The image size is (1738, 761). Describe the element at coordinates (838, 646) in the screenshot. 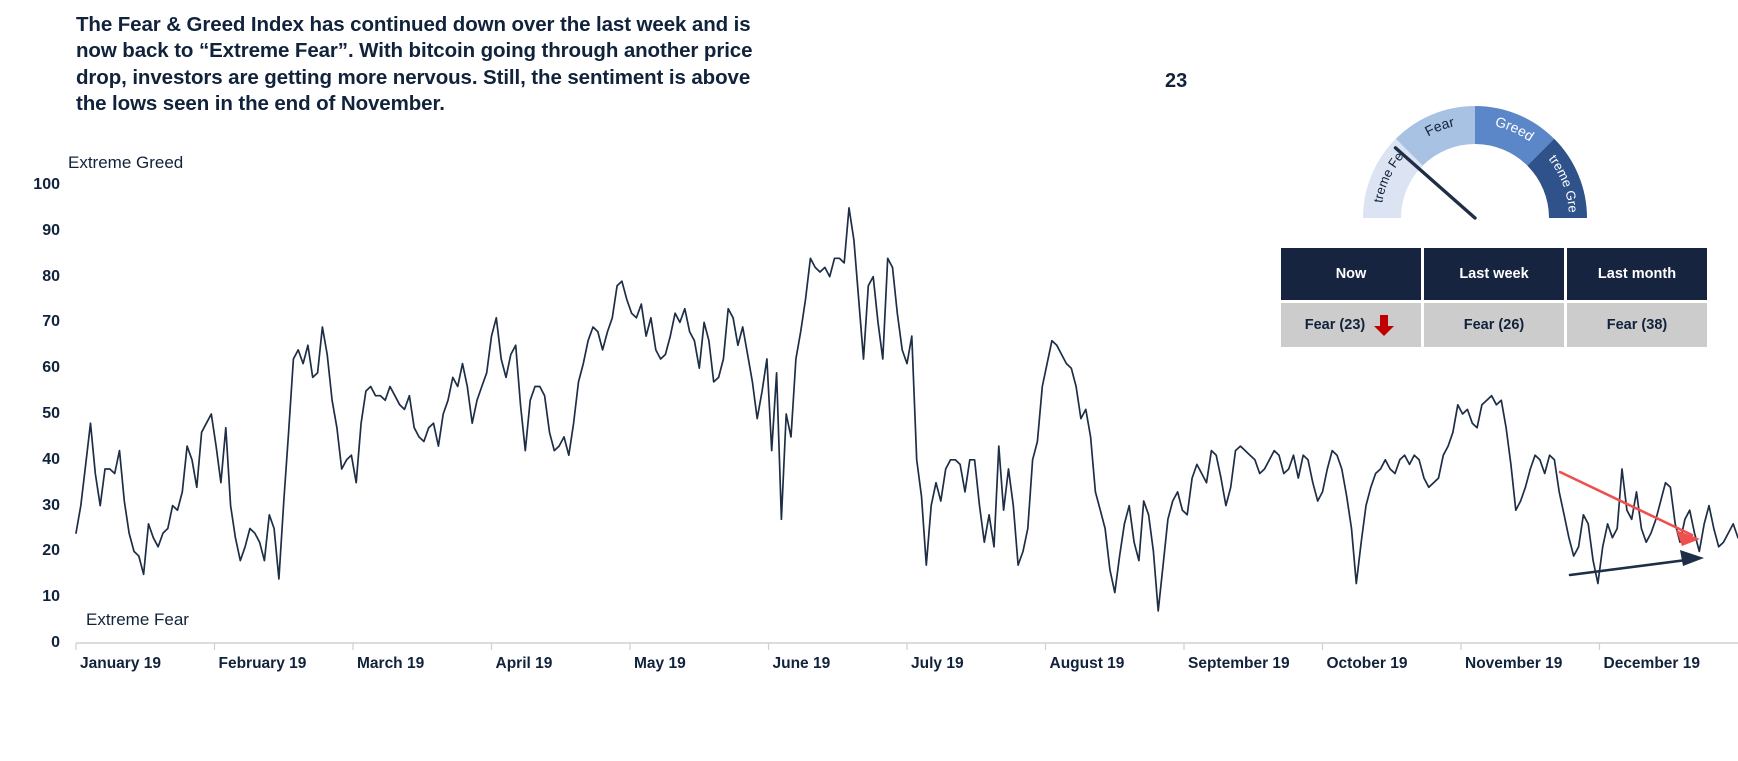

I see `x-axis-ticks` at that location.